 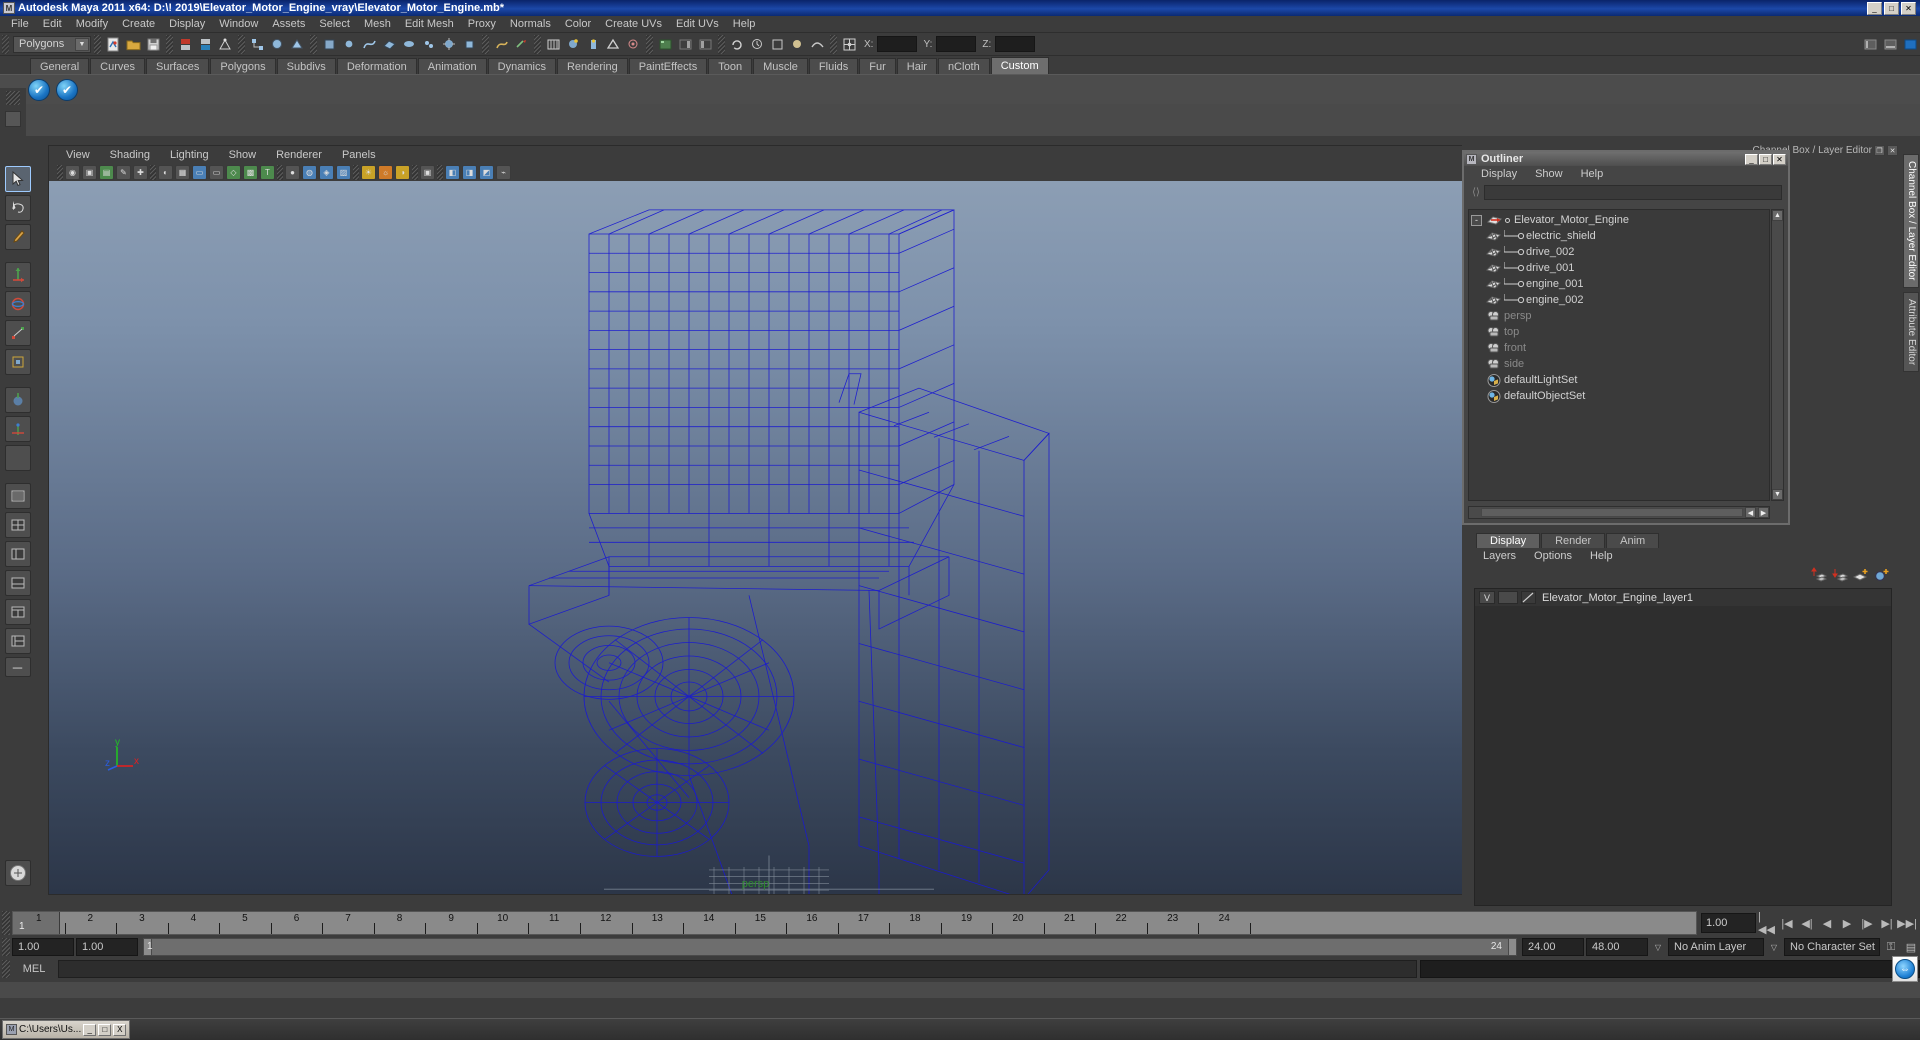 What do you see at coordinates (306, 66) in the screenshot?
I see `shelf-tab-subdivs: Subdivs` at bounding box center [306, 66].